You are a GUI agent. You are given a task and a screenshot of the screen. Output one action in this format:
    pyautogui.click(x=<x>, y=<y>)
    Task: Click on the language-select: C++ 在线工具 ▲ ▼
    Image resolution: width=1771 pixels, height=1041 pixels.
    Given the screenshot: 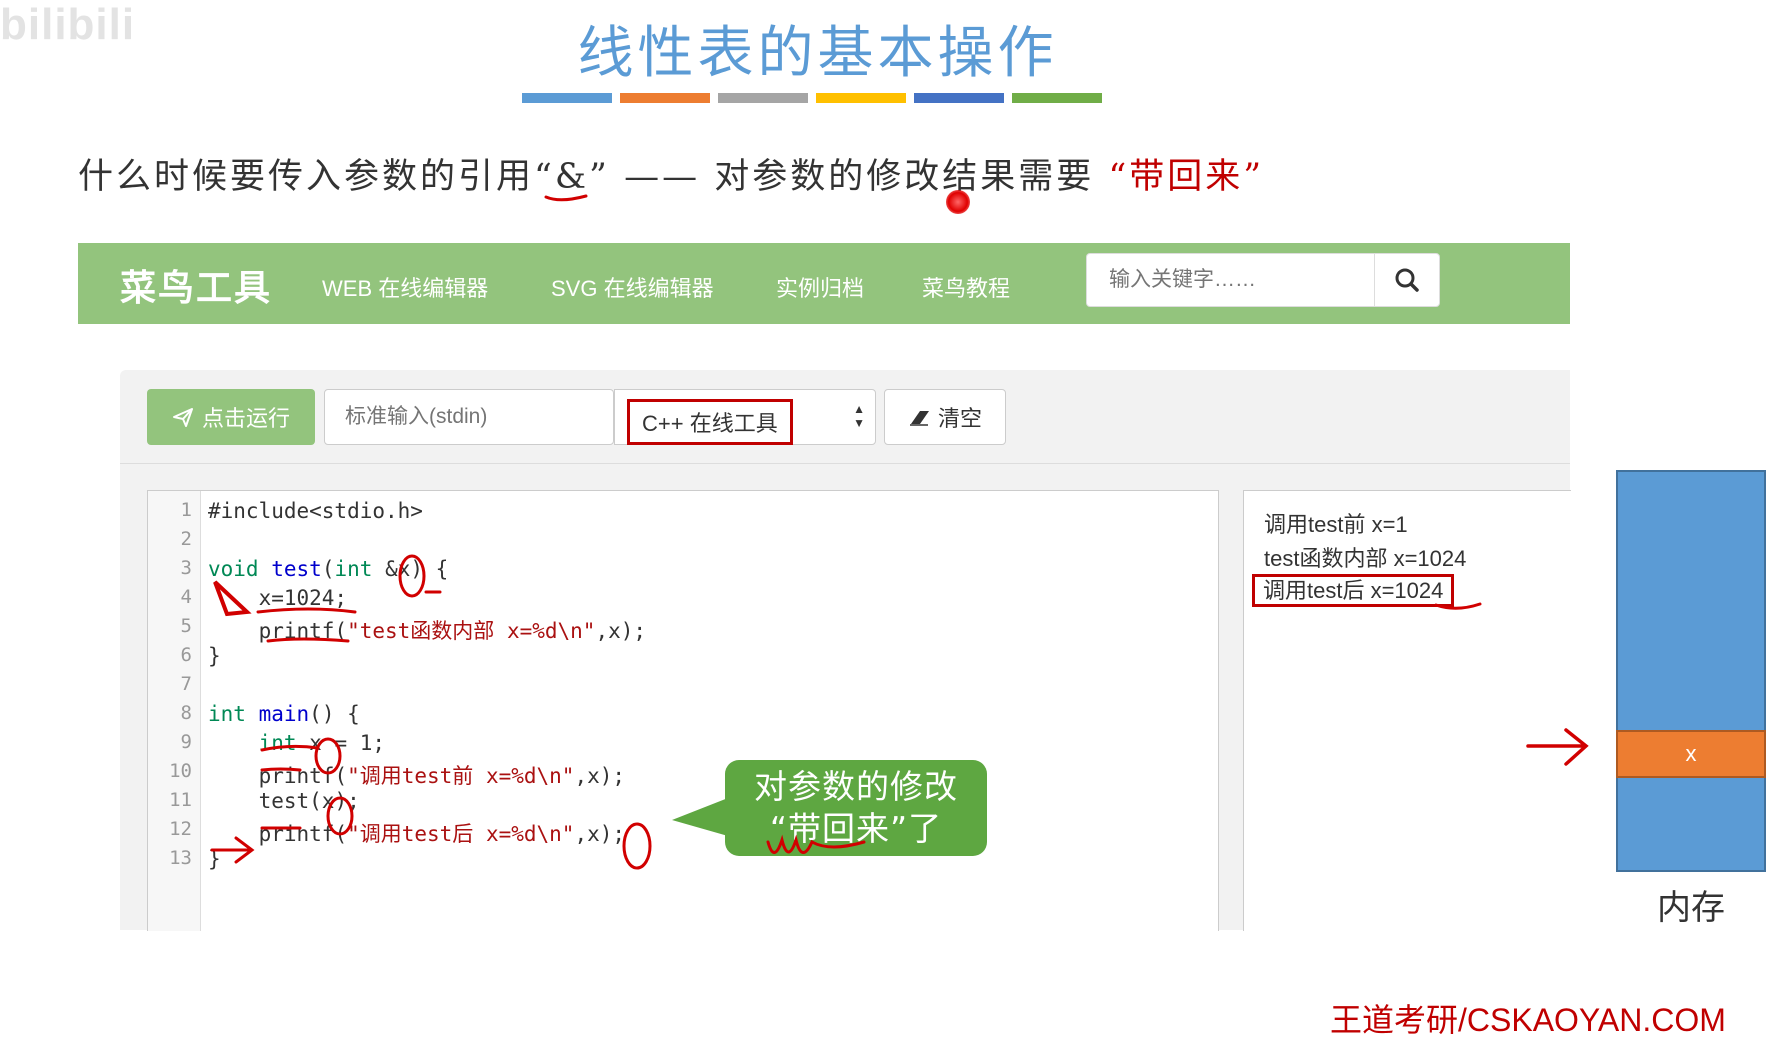 What is the action you would take?
    pyautogui.click(x=745, y=417)
    